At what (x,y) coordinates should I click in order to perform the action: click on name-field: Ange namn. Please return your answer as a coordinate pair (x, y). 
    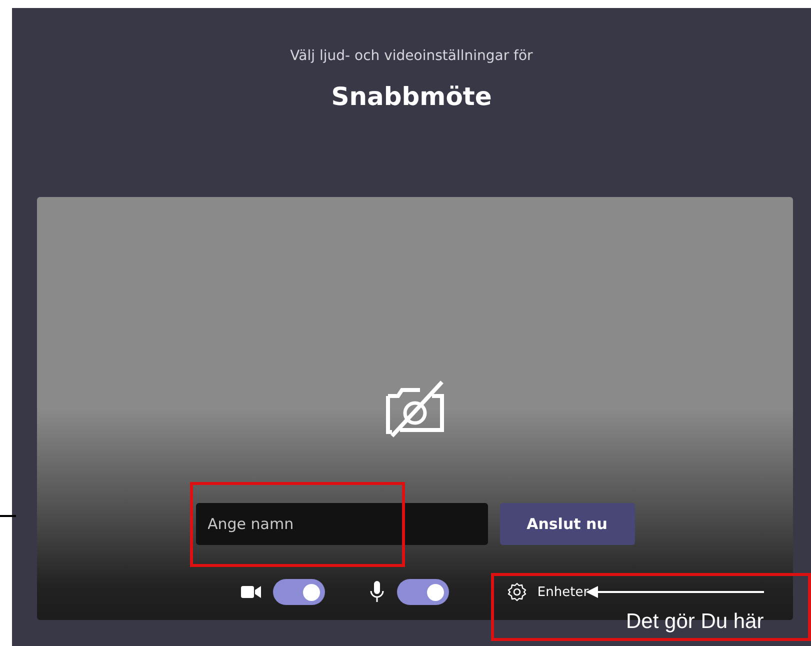
    Looking at the image, I should click on (342, 524).